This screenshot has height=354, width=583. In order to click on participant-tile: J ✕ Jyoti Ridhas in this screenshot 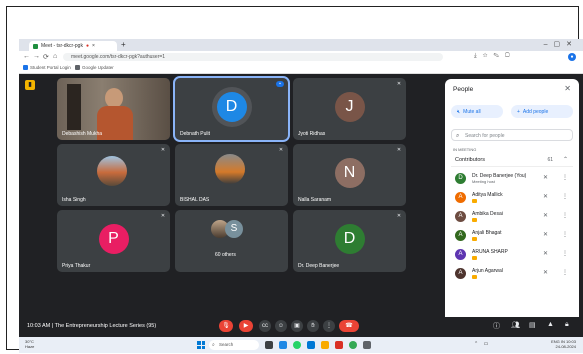, I will do `click(349, 109)`.